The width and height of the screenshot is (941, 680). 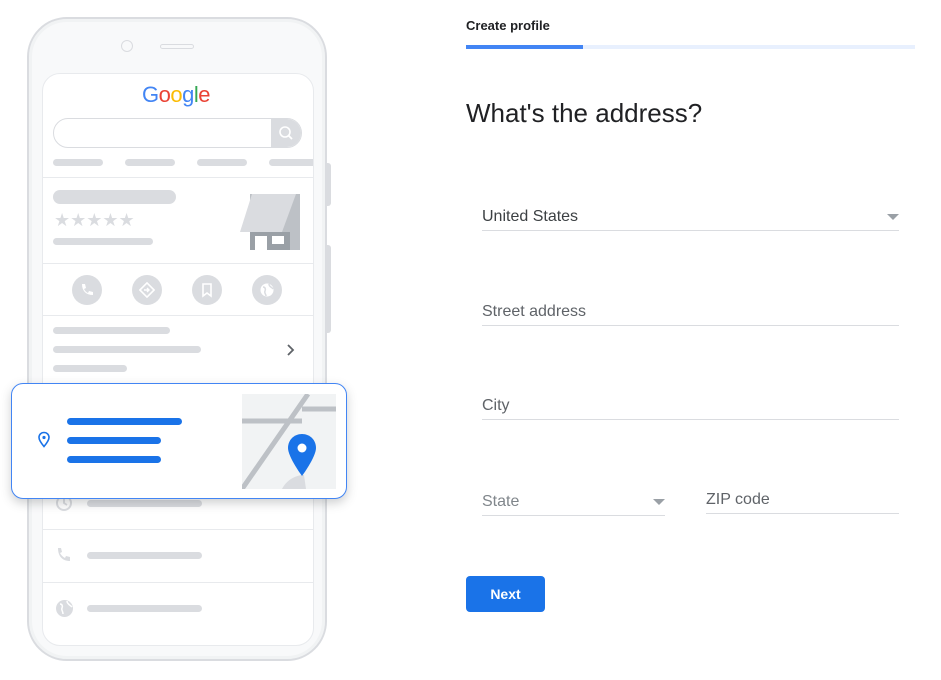 What do you see at coordinates (534, 311) in the screenshot?
I see `street-address-placeholder: Street address` at bounding box center [534, 311].